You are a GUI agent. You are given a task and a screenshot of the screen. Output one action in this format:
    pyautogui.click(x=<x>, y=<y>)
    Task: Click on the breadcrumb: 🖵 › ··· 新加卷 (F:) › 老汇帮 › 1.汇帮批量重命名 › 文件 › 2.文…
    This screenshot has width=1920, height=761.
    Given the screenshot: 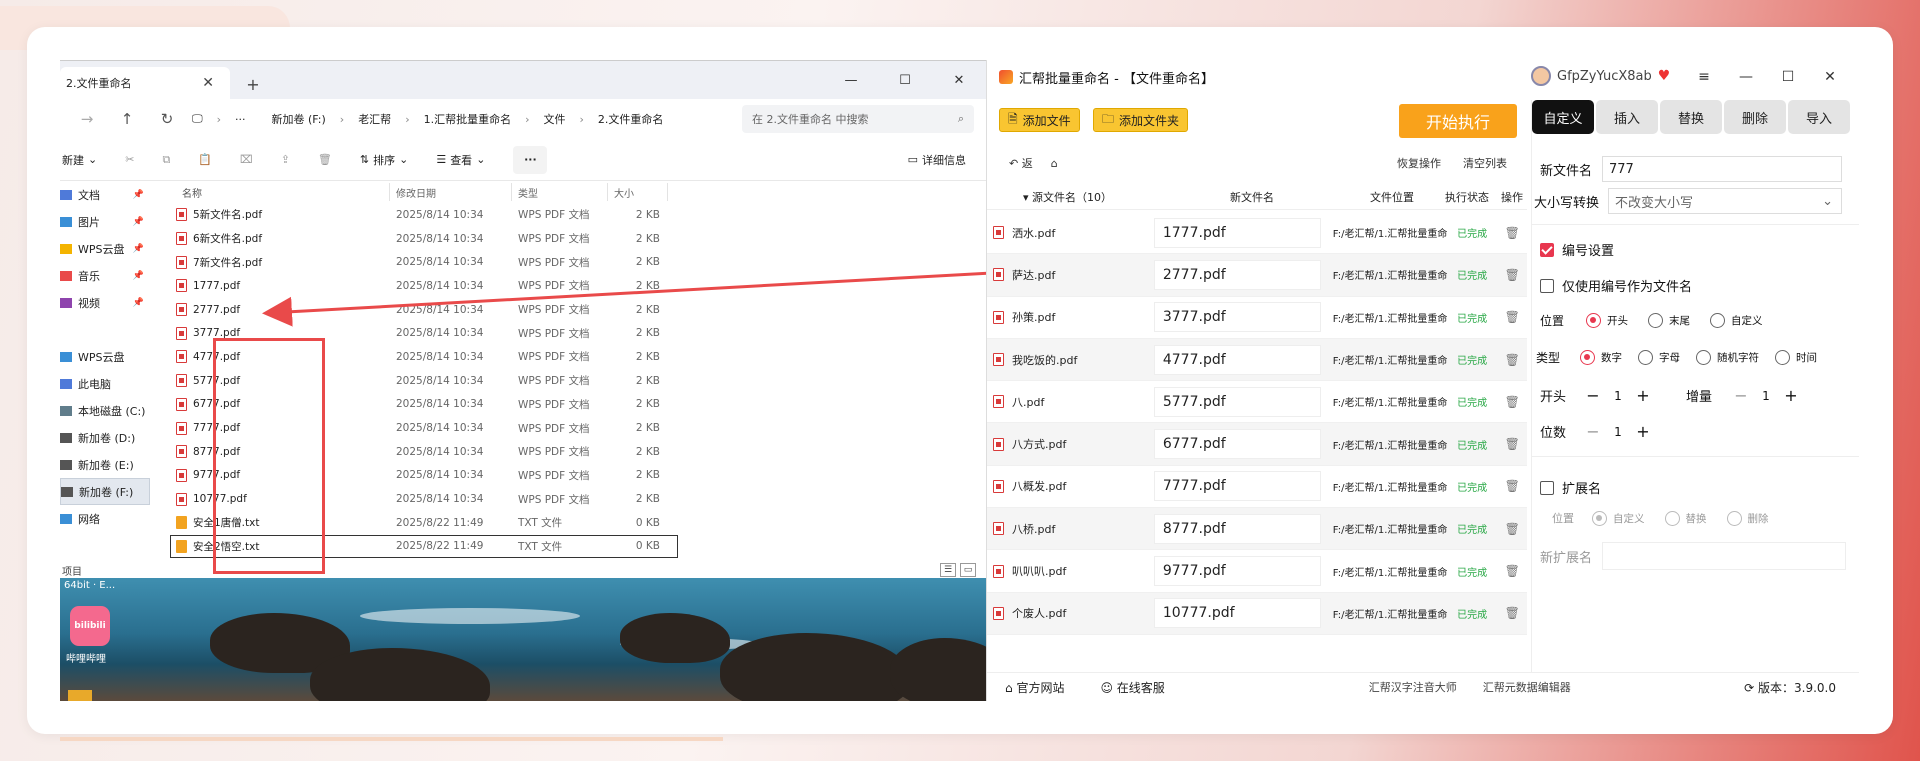 What is the action you would take?
    pyautogui.click(x=462, y=119)
    